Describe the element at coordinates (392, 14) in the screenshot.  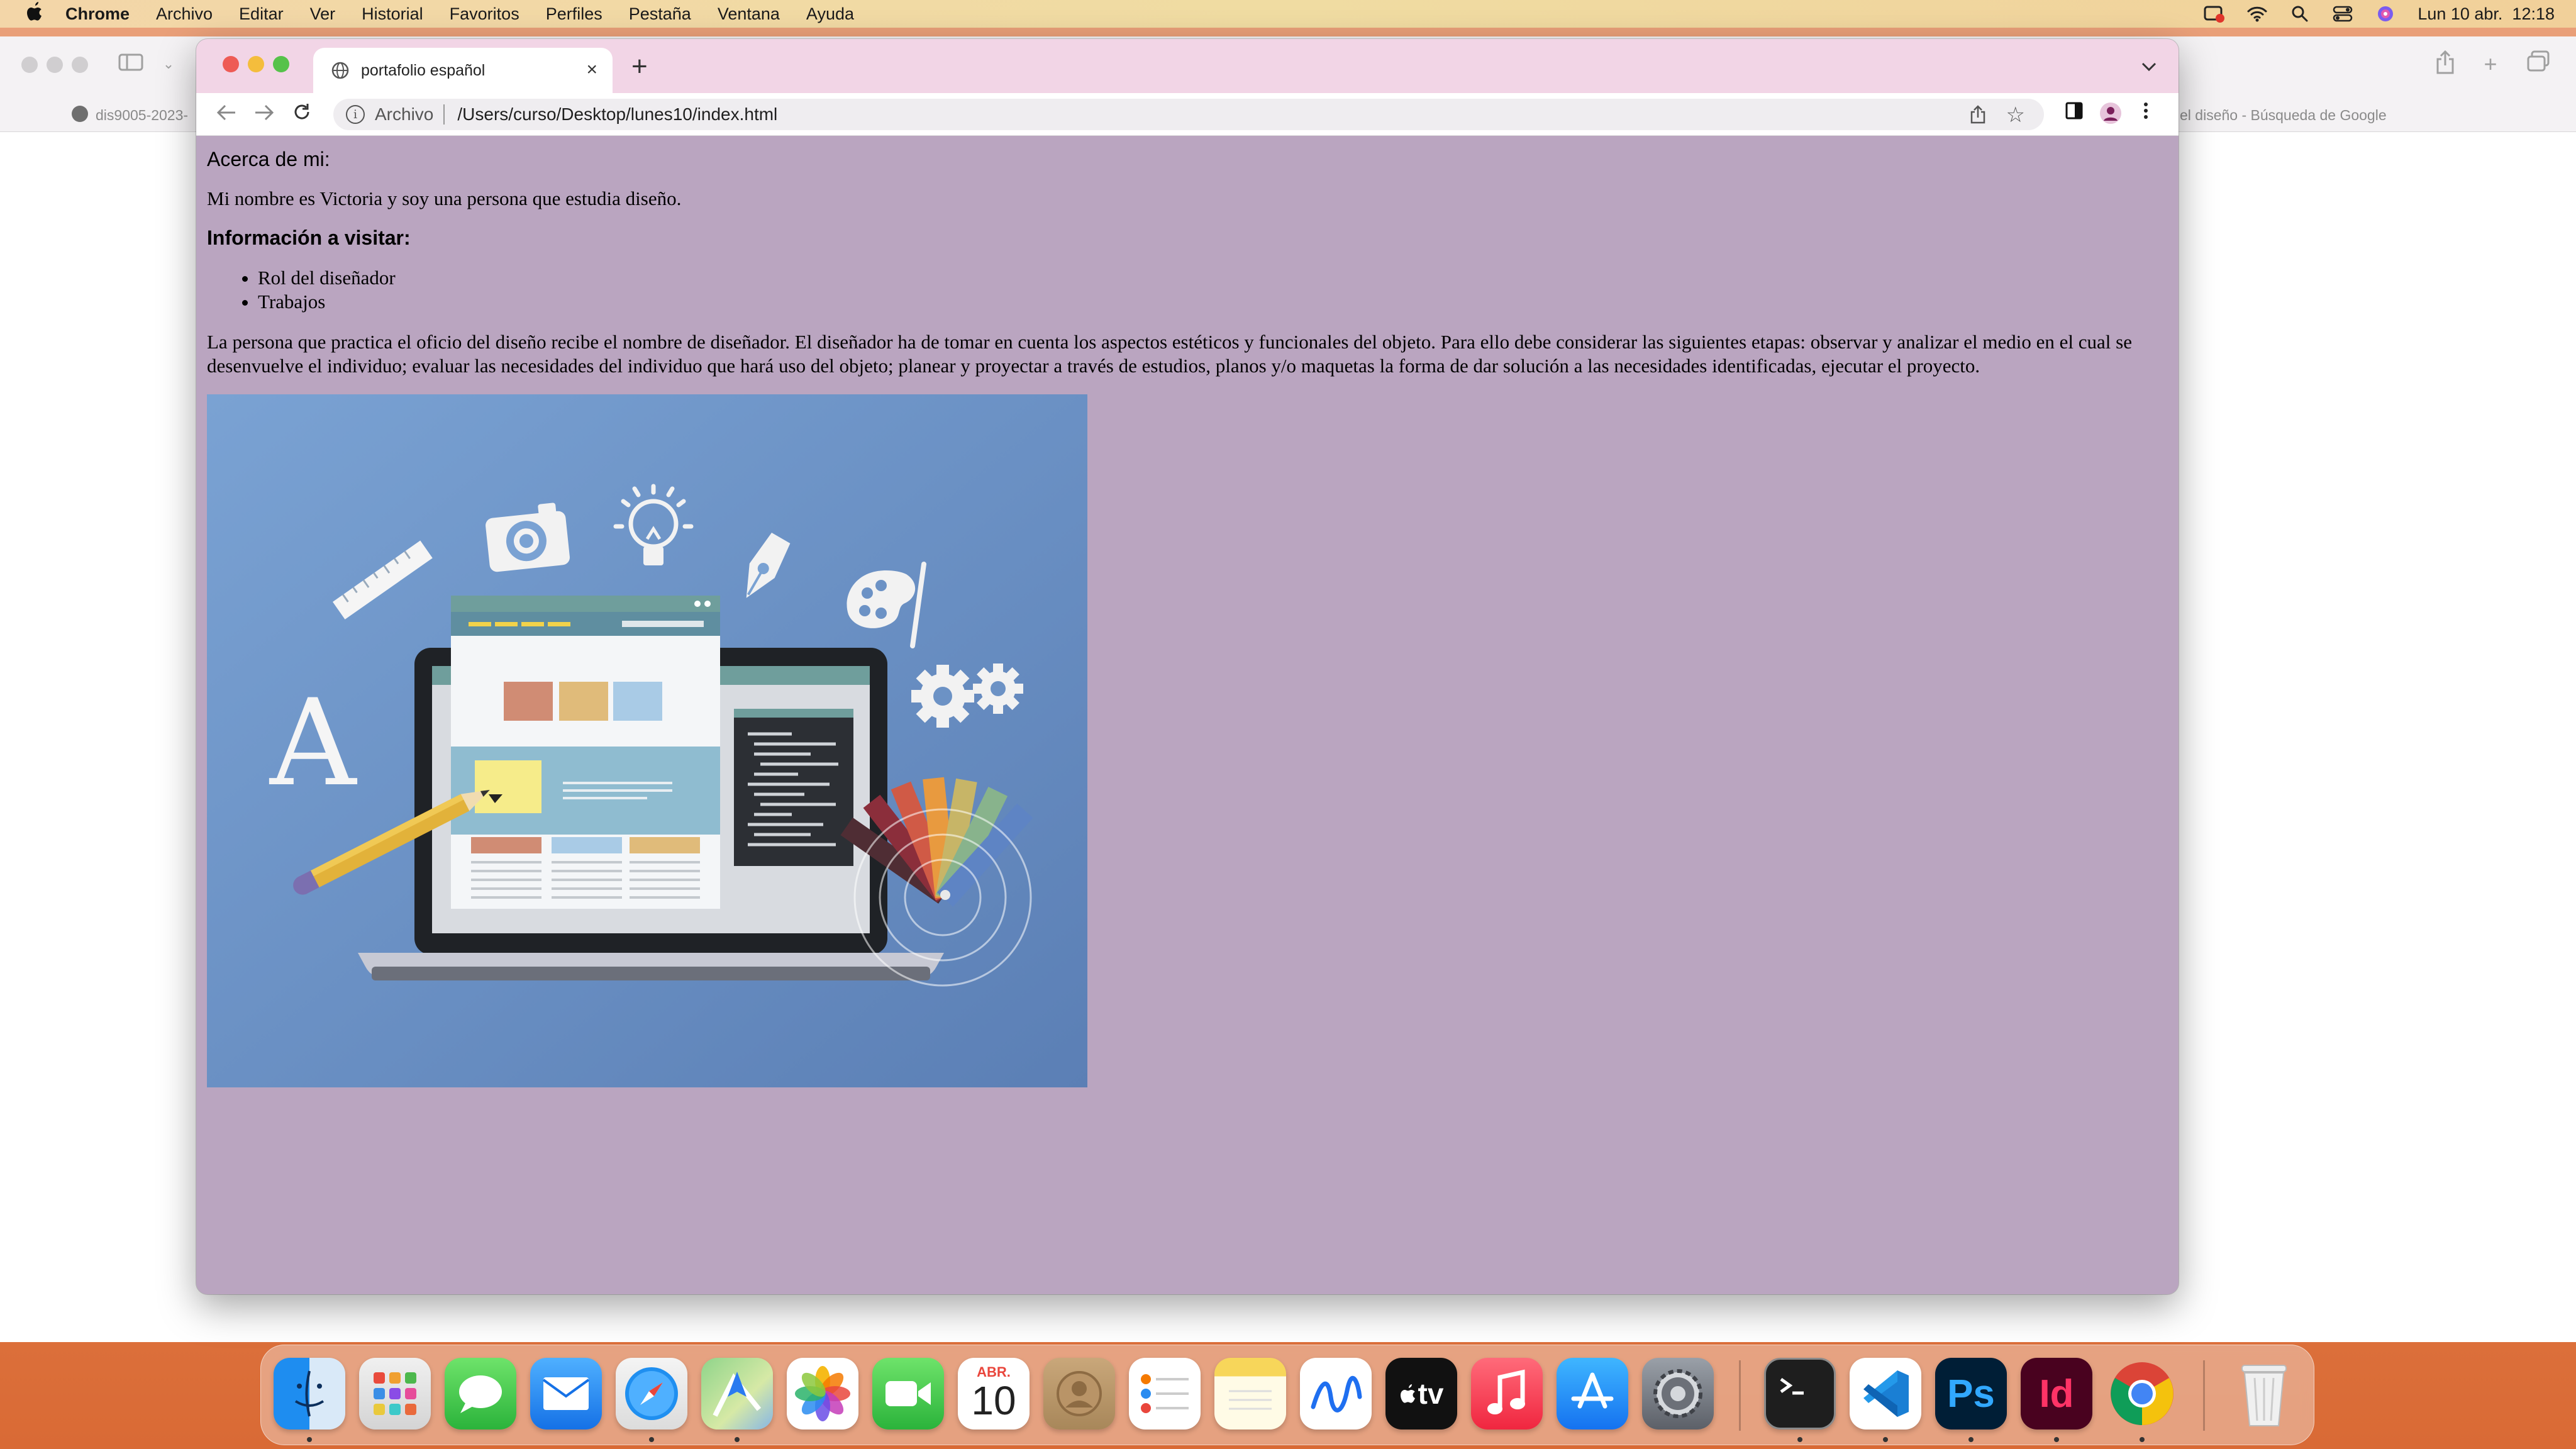
I see `menu-historial: Historial` at that location.